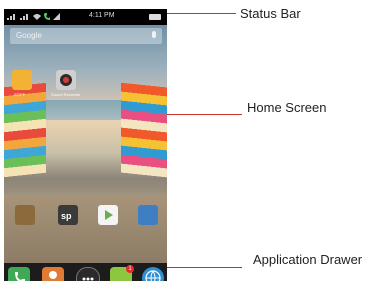  Describe the element at coordinates (287, 107) in the screenshot. I see `home-screen-annotation: Home Screen` at that location.